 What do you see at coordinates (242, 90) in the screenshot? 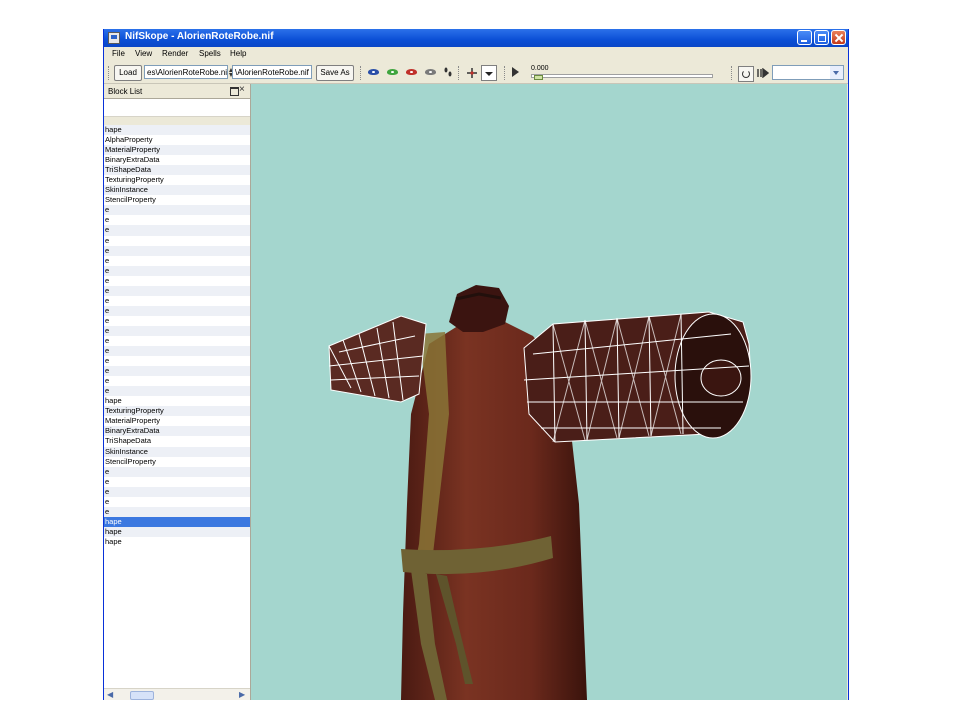
I see `close-icon: ×` at bounding box center [242, 90].